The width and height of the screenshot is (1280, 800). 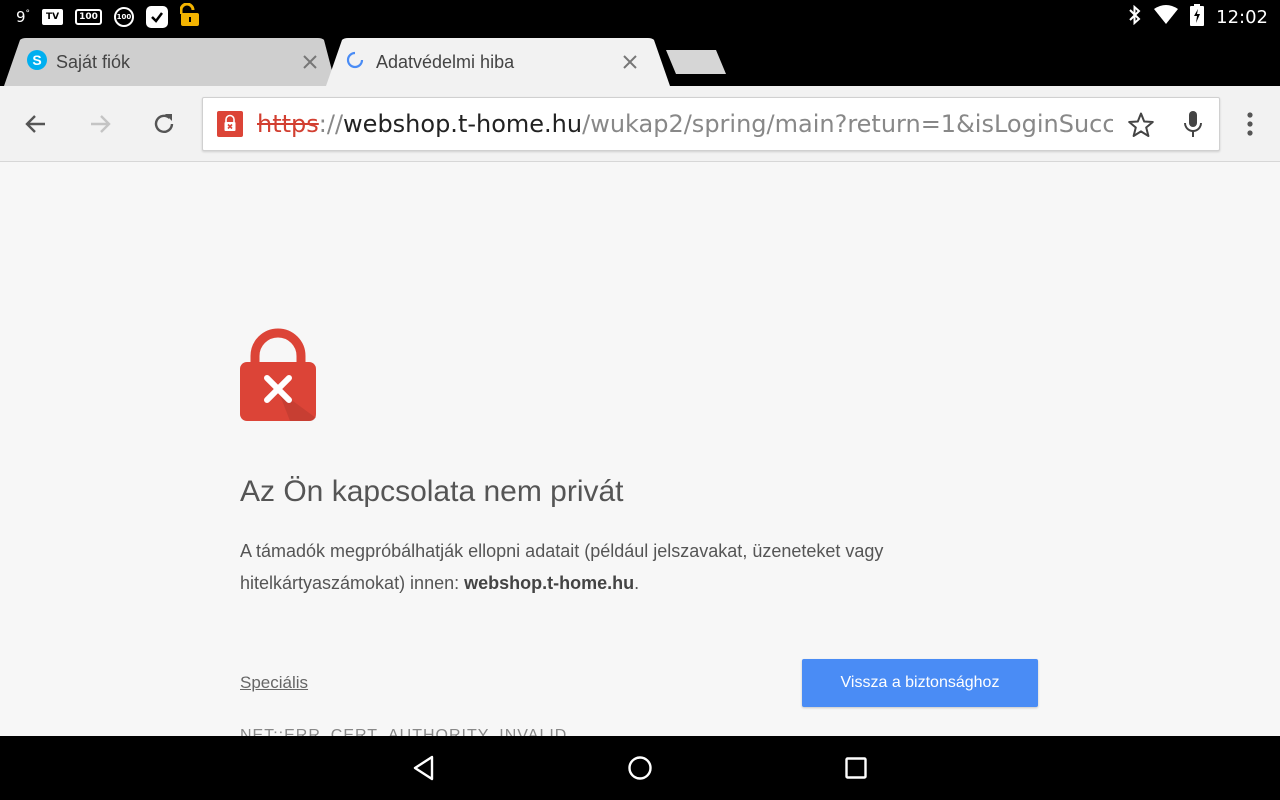 What do you see at coordinates (1242, 17) in the screenshot?
I see `clock: 12:02` at bounding box center [1242, 17].